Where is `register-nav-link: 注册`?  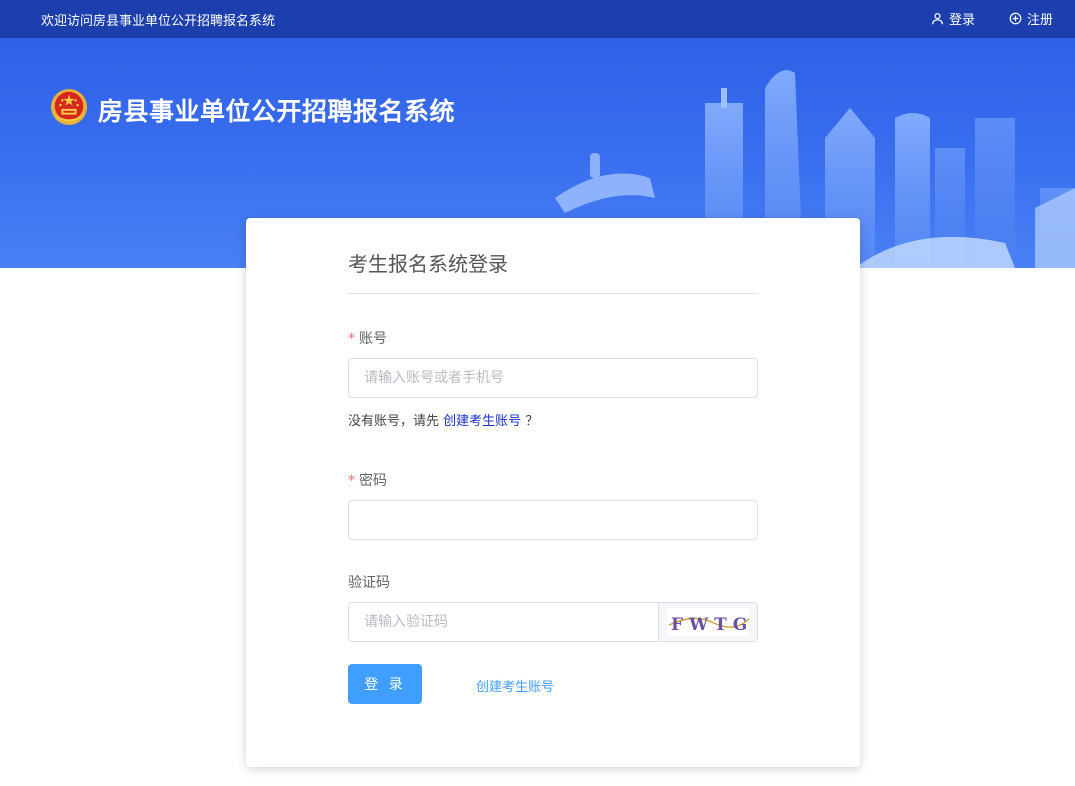 register-nav-link: 注册 is located at coordinates (1031, 18).